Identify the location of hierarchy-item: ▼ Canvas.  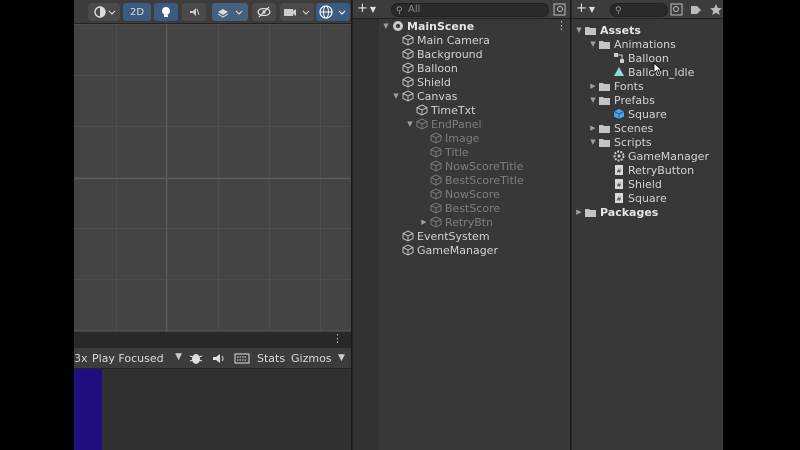
(424, 96).